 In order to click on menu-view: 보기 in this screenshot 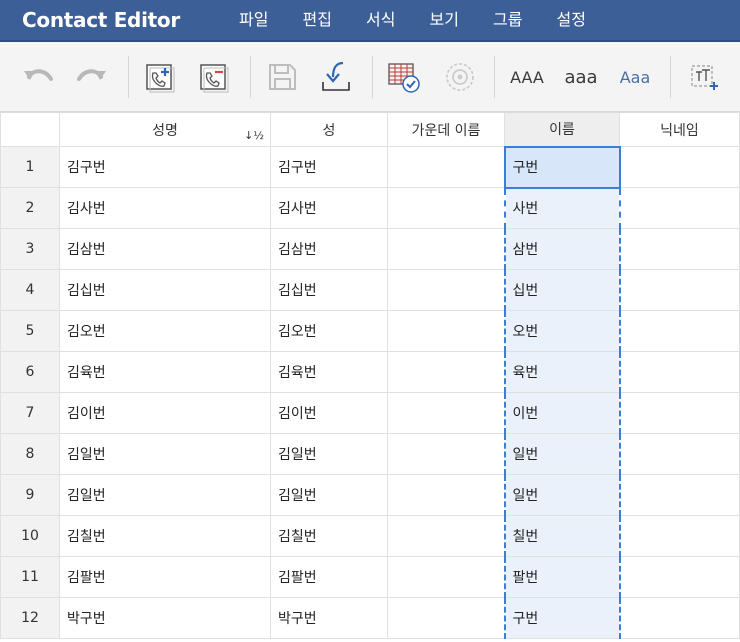, I will do `click(445, 21)`.